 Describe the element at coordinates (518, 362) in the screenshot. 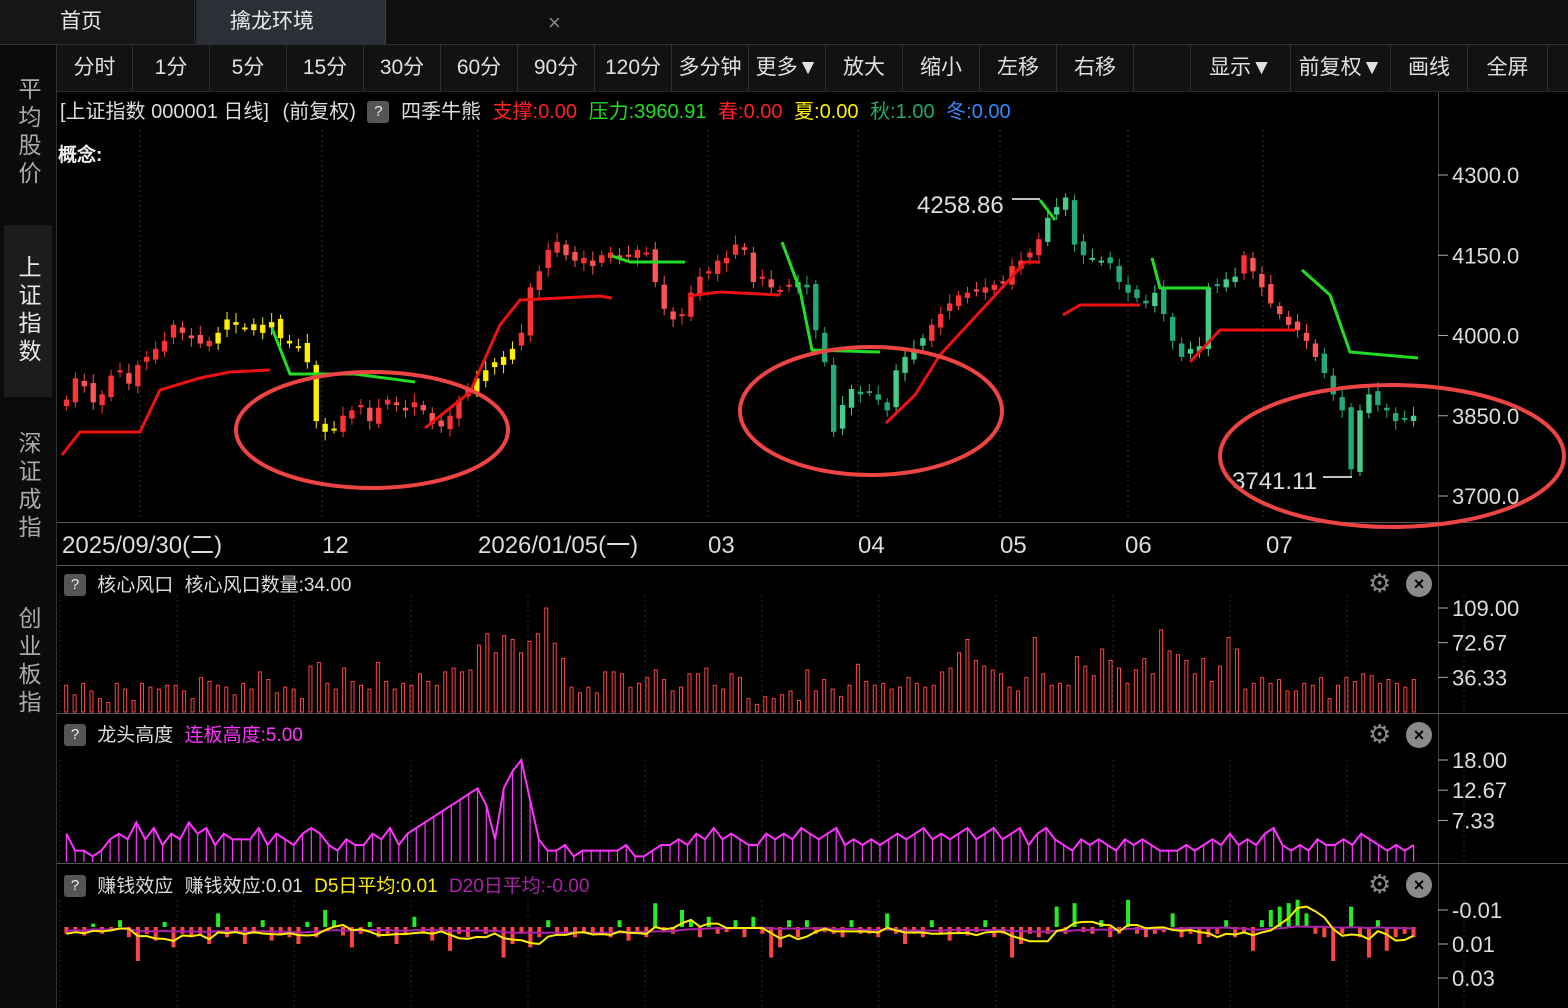

I see `support-line` at that location.